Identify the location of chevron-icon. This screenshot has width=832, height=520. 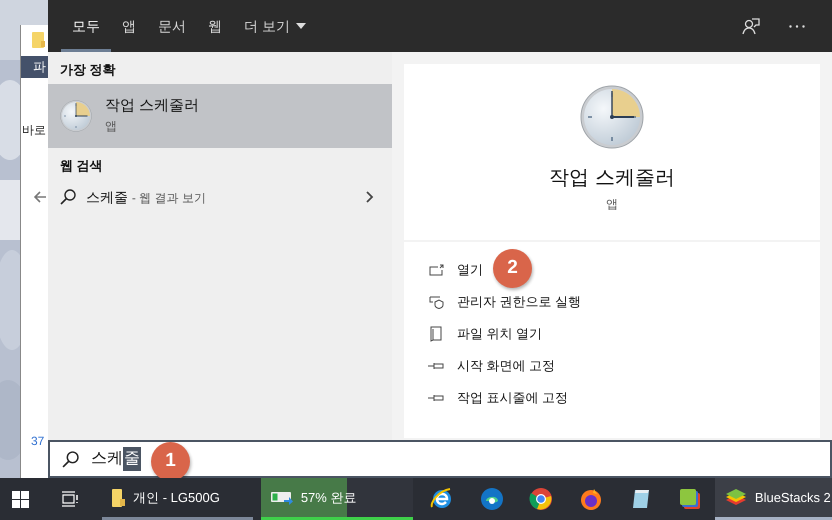
(370, 197).